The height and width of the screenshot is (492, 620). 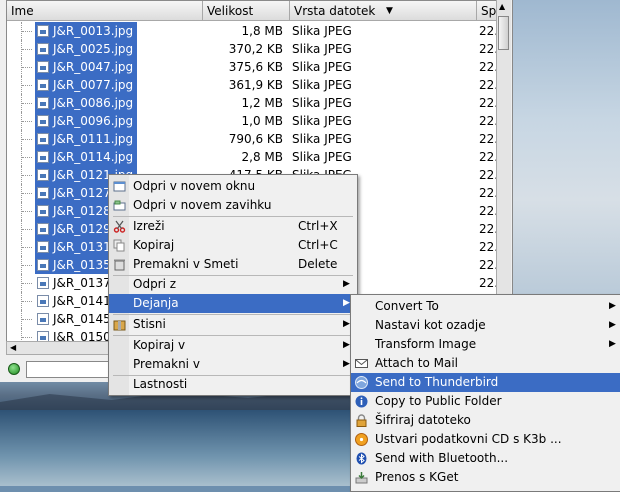 What do you see at coordinates (361, 363) in the screenshot?
I see `mail-icon` at bounding box center [361, 363].